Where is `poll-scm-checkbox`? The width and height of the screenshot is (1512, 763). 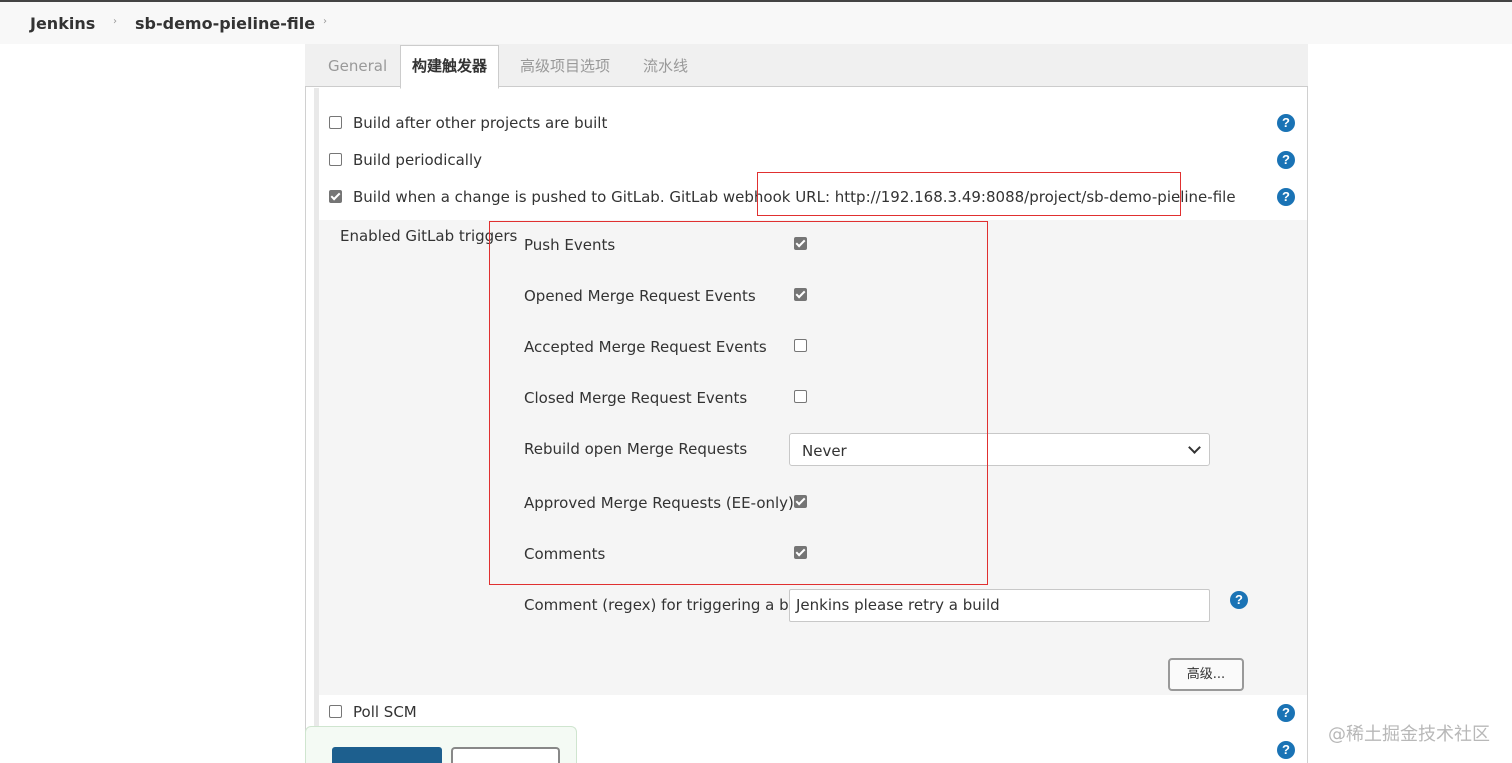 poll-scm-checkbox is located at coordinates (335, 711).